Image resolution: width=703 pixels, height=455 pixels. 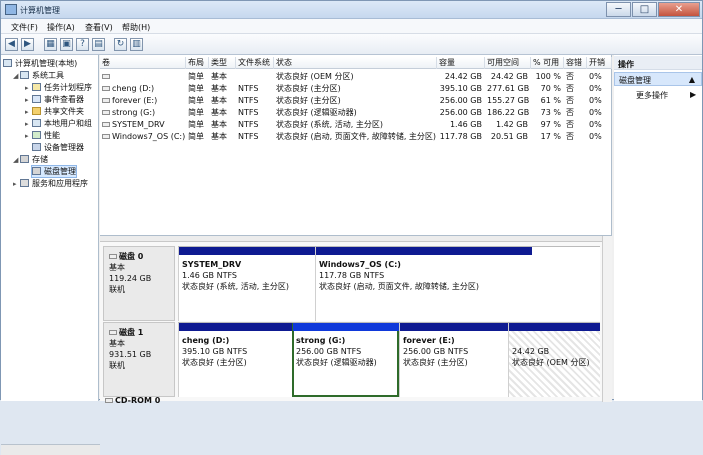 I want to click on column-volume: 卷, so click(x=143, y=63).